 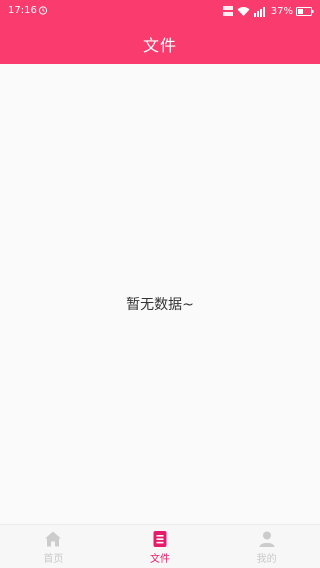 I want to click on tab-home-label: 首页, so click(x=53, y=559).